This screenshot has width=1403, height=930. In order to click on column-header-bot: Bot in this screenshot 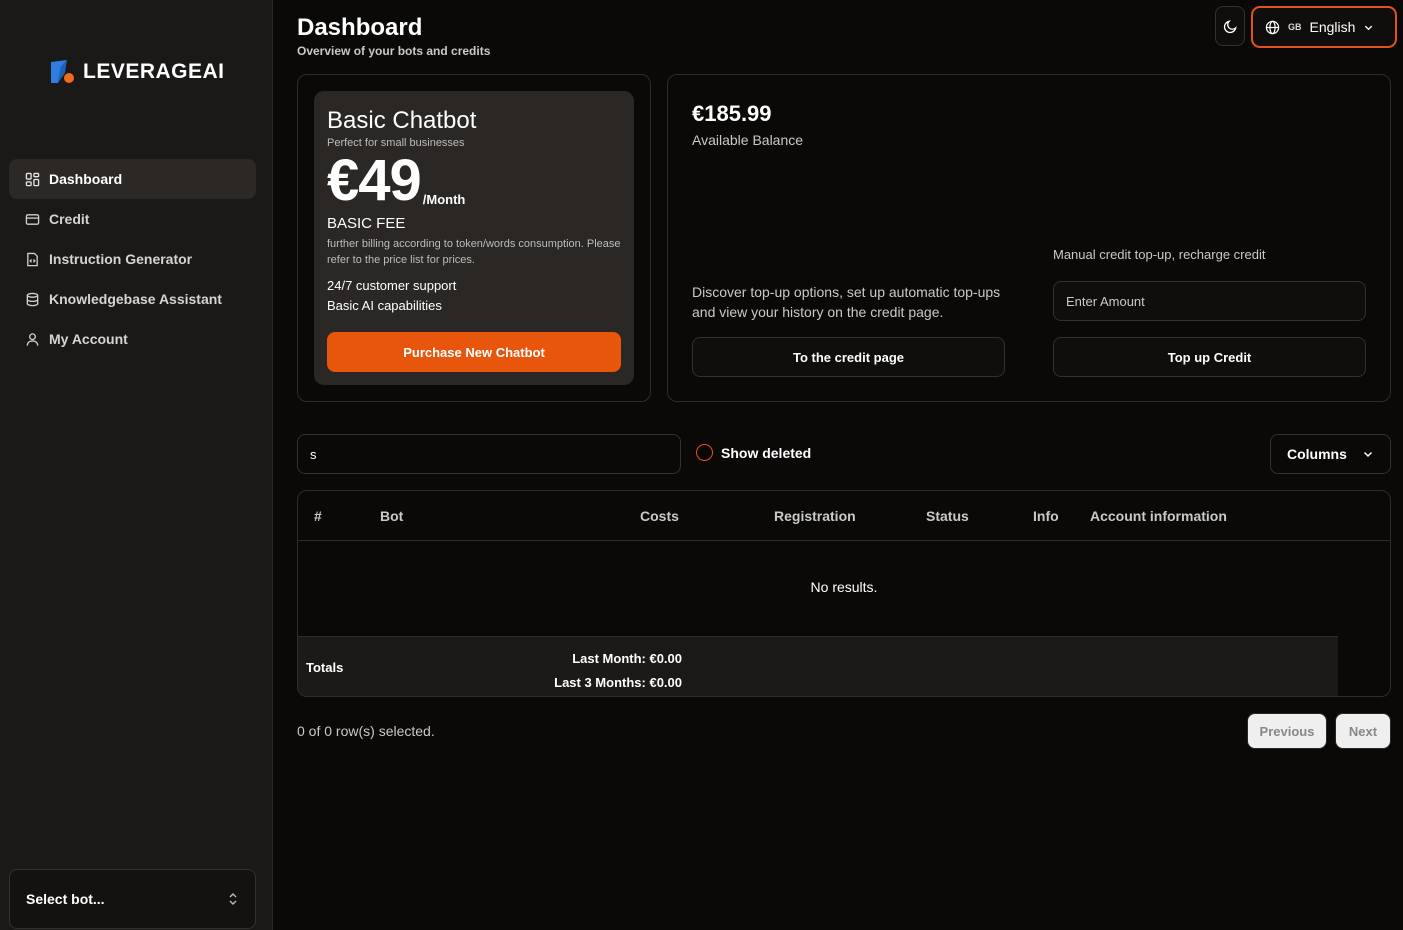, I will do `click(391, 516)`.